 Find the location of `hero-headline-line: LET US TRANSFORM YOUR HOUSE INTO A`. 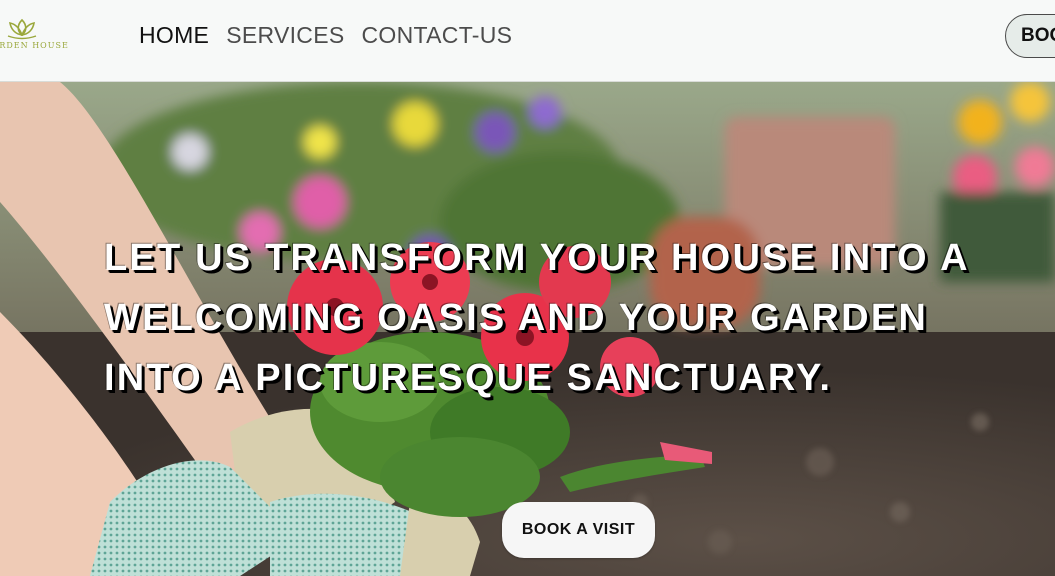

hero-headline-line: LET US TRANSFORM YOUR HOUSE INTO A is located at coordinates (537, 258).